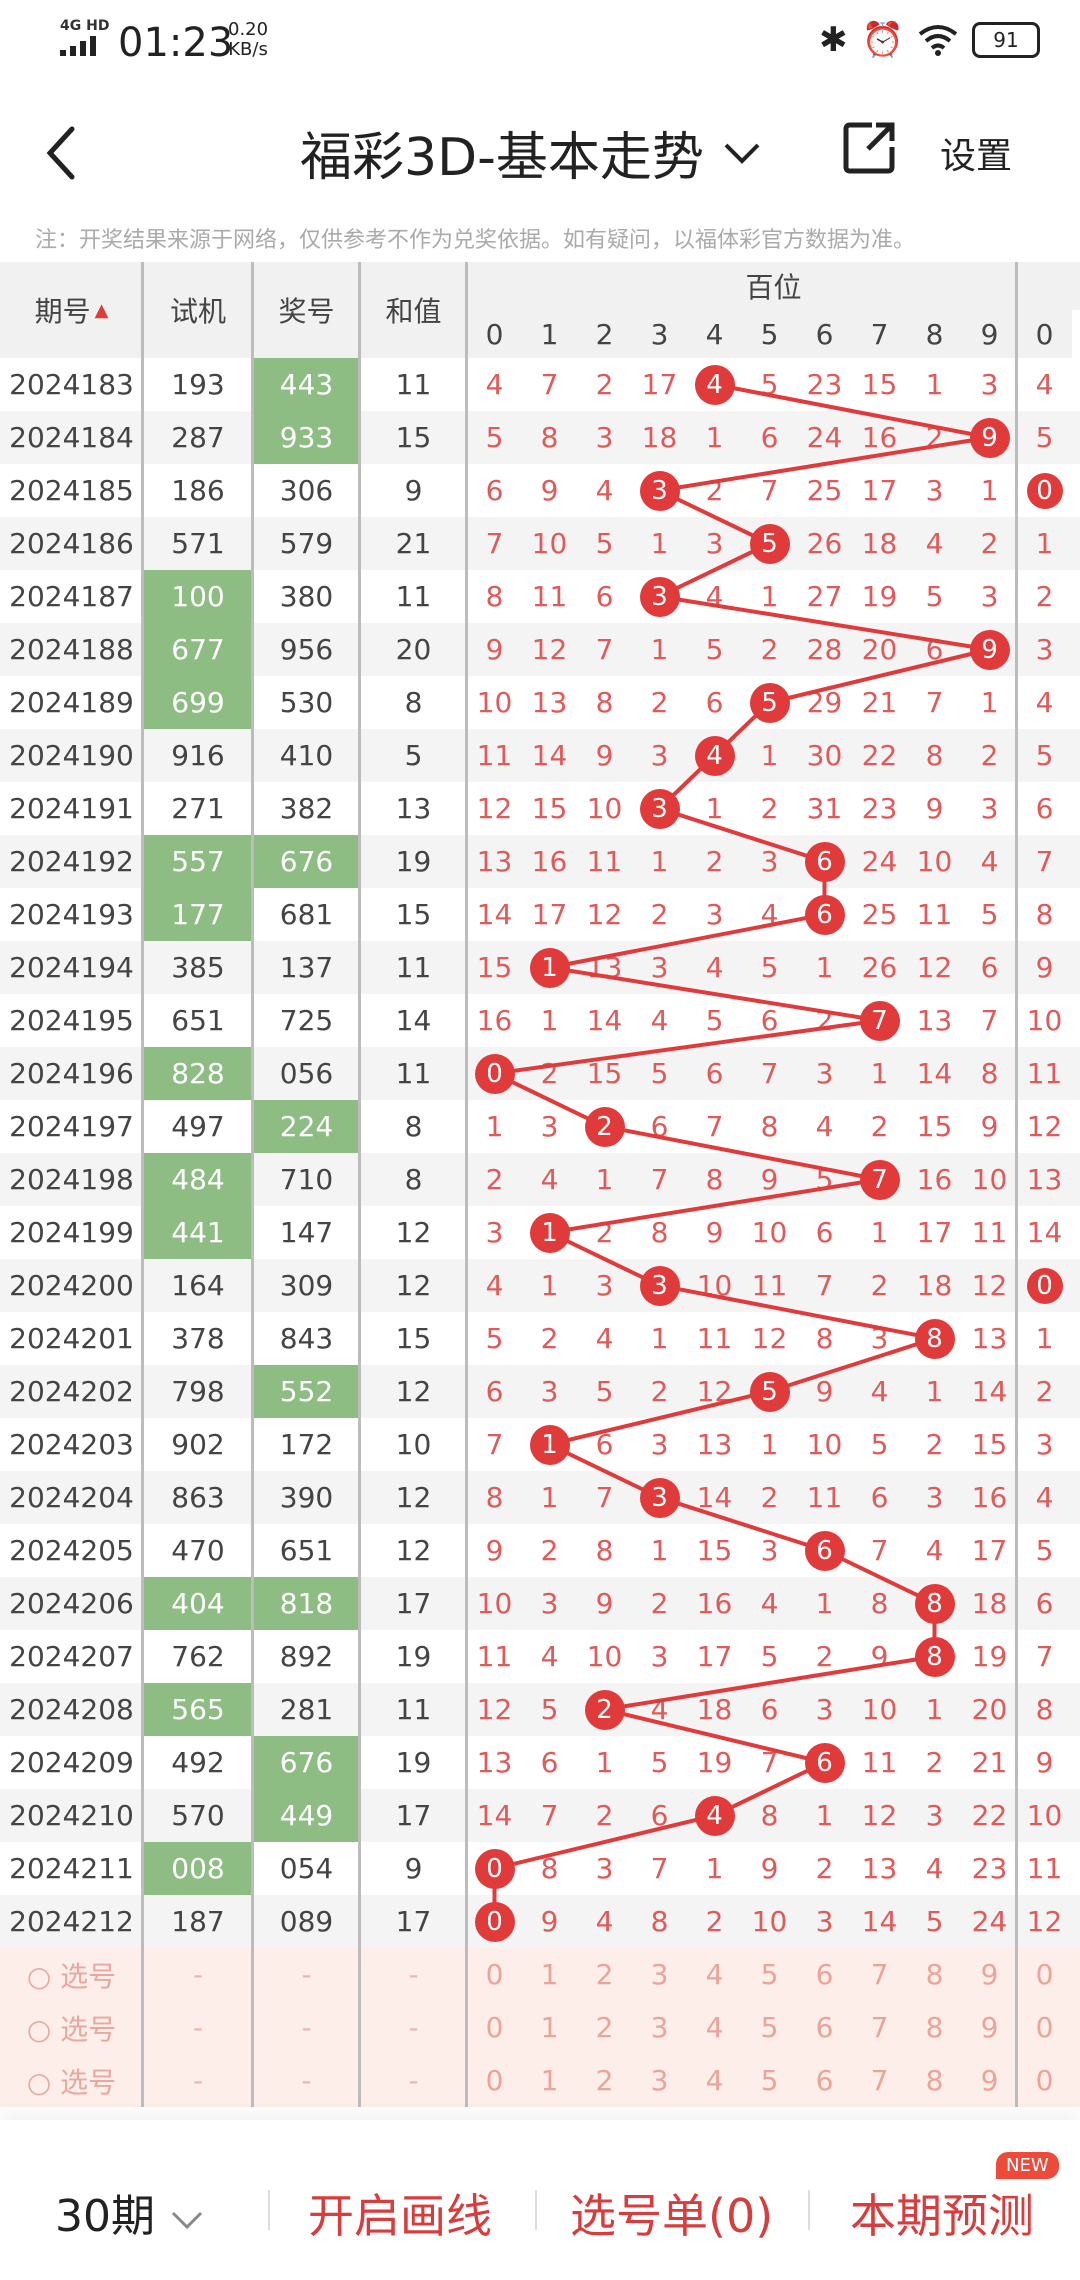  Describe the element at coordinates (63, 153) in the screenshot. I see `back-arrow-icon` at that location.